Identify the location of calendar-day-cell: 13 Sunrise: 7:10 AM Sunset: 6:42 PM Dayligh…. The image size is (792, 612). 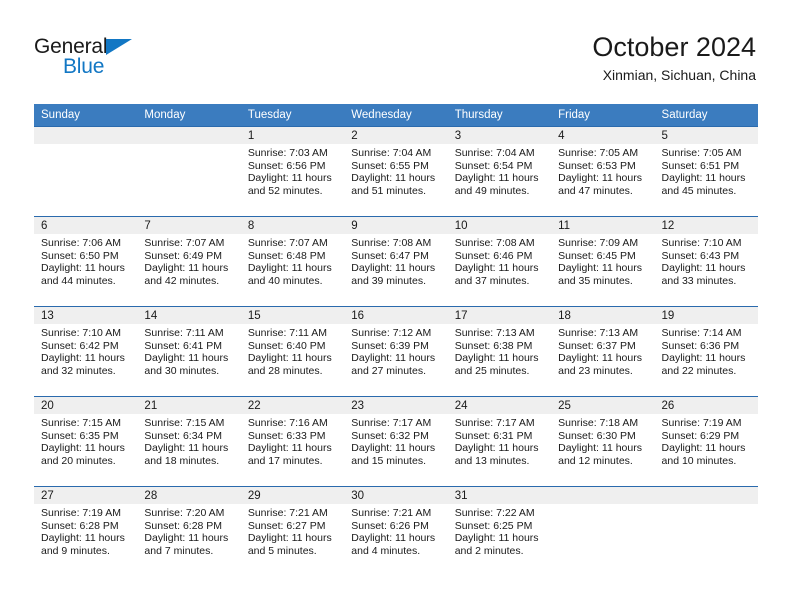
(86, 351).